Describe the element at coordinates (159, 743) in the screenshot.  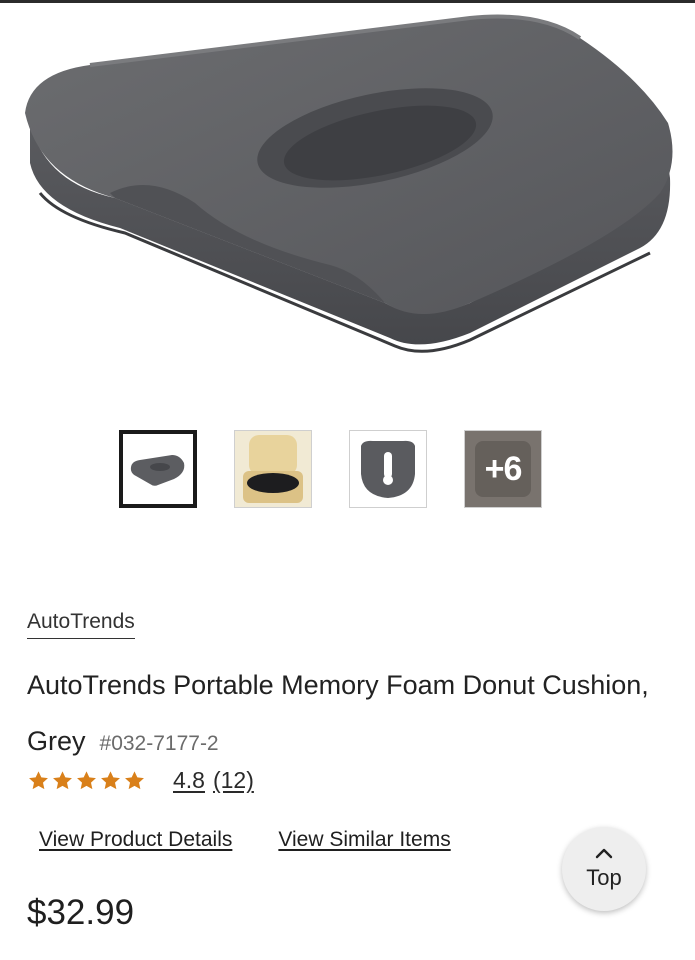
I see `product-sku: #032-7177-2` at that location.